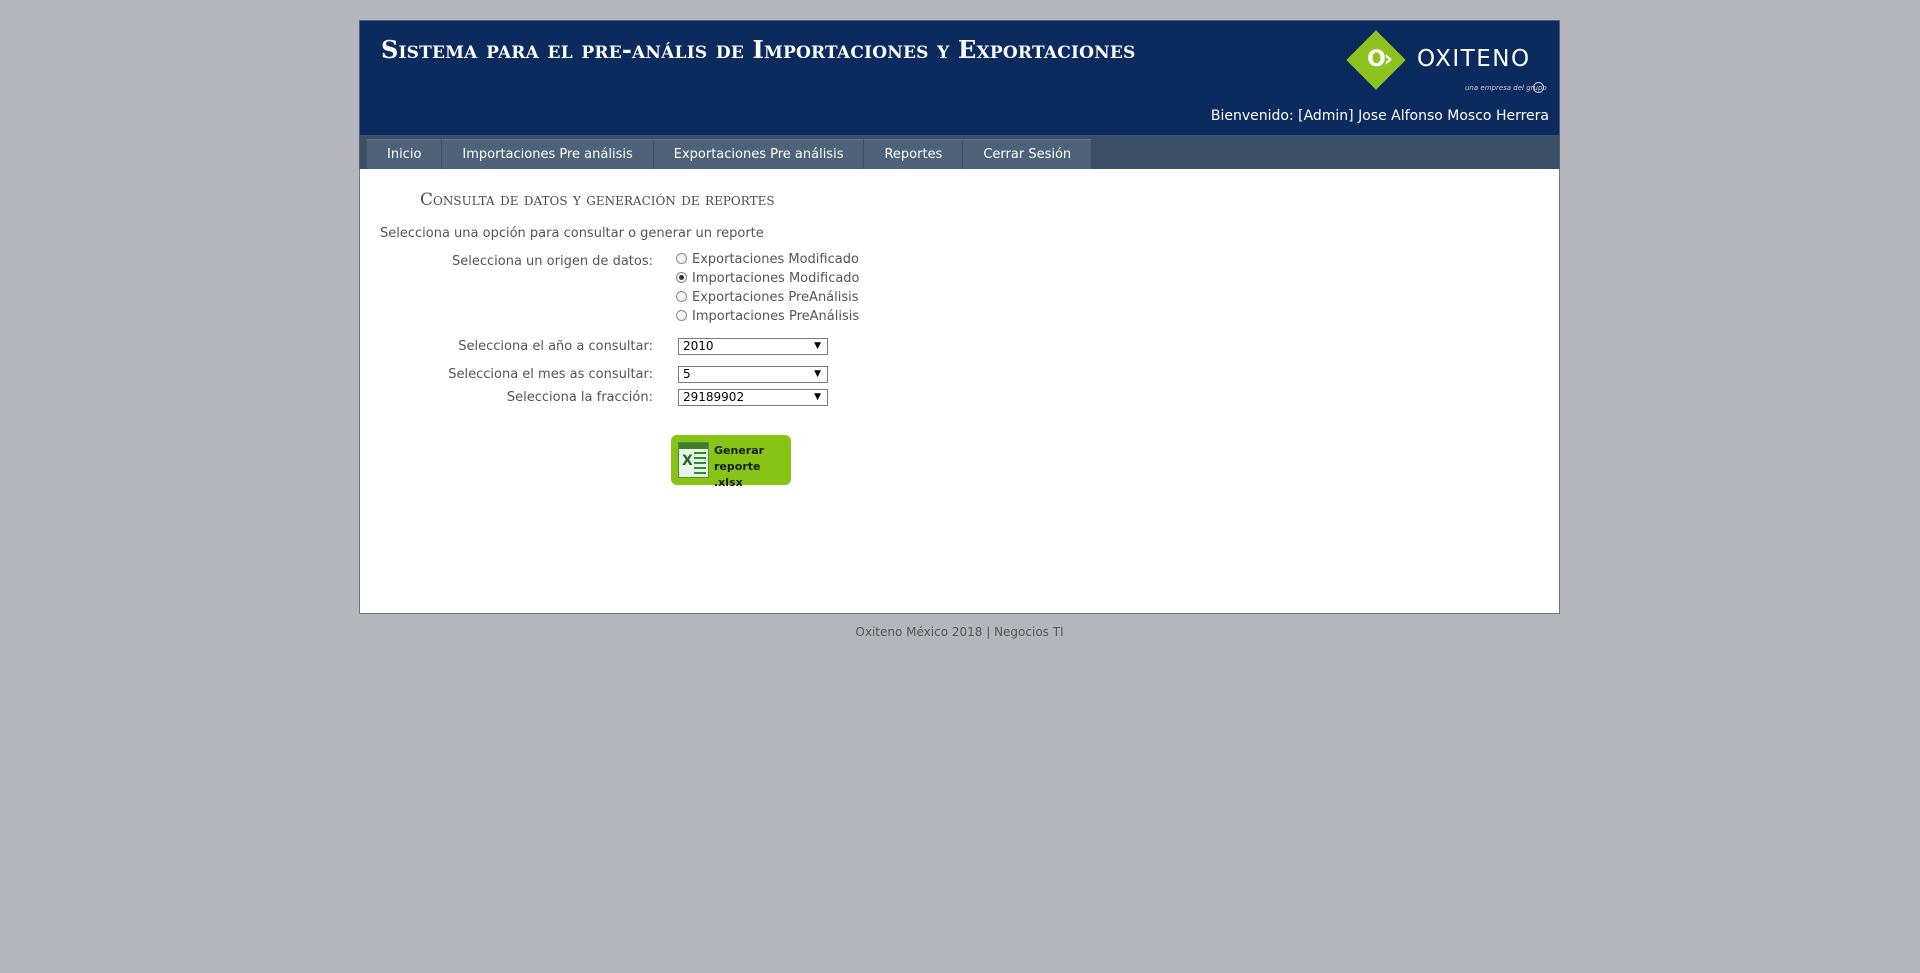  I want to click on fraction-select: 29189902 ▼, so click(753, 397).